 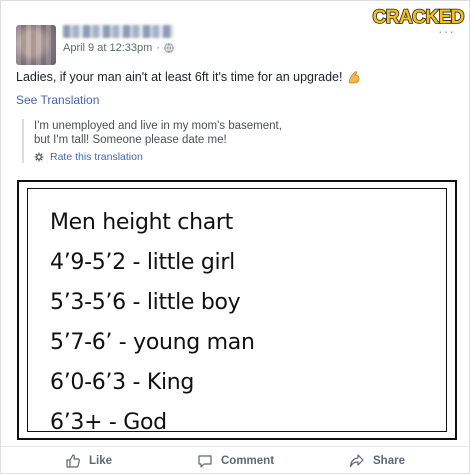 What do you see at coordinates (101, 461) in the screenshot?
I see `like-label: Like` at bounding box center [101, 461].